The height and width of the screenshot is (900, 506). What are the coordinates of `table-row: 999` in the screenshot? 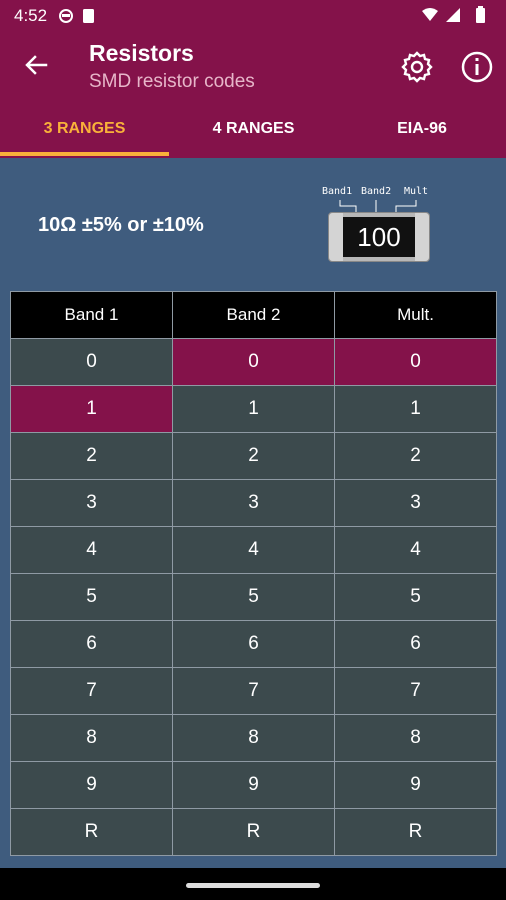 It's located at (253, 785).